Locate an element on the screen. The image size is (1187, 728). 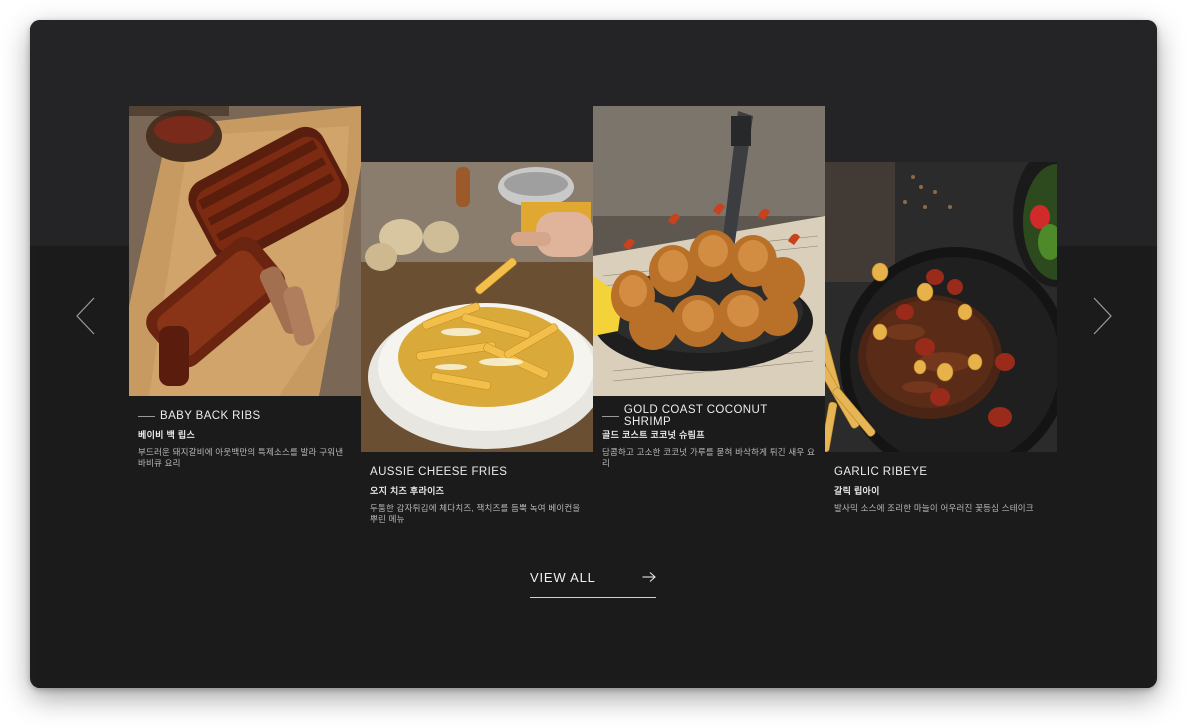
menu-card-description: 두툼한 감자튀김에 체다치즈, 잭치즈를 듬뿍 녹여 베이컨을 뿌린 메뉴 is located at coordinates (475, 513).